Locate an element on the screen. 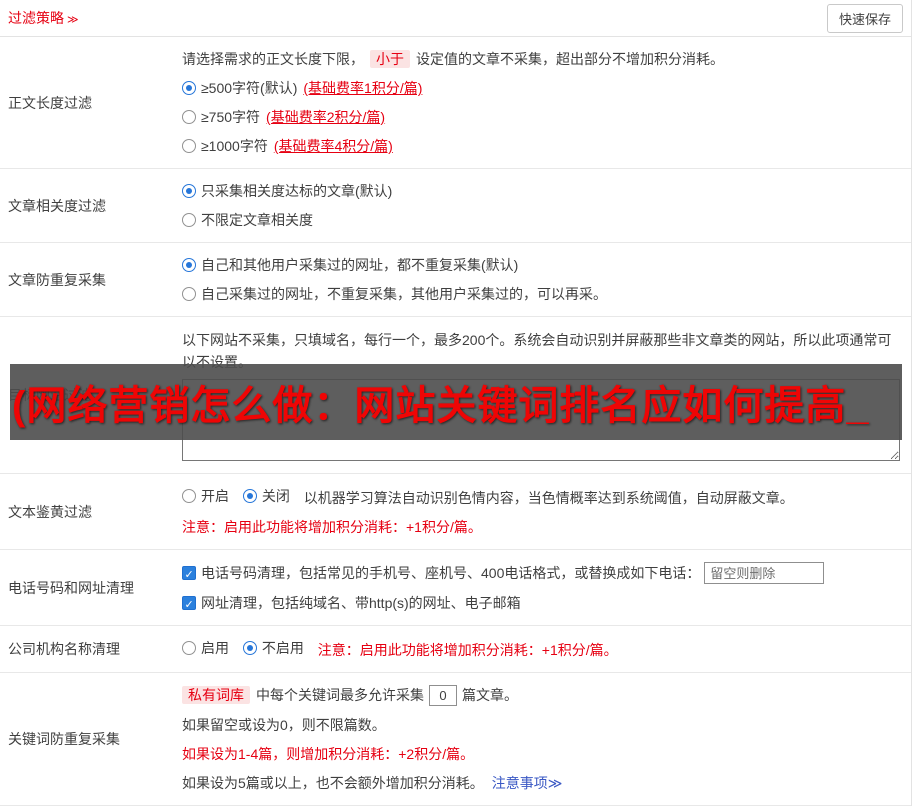  rate-note: (基础费率4积分/篇) is located at coordinates (333, 146).